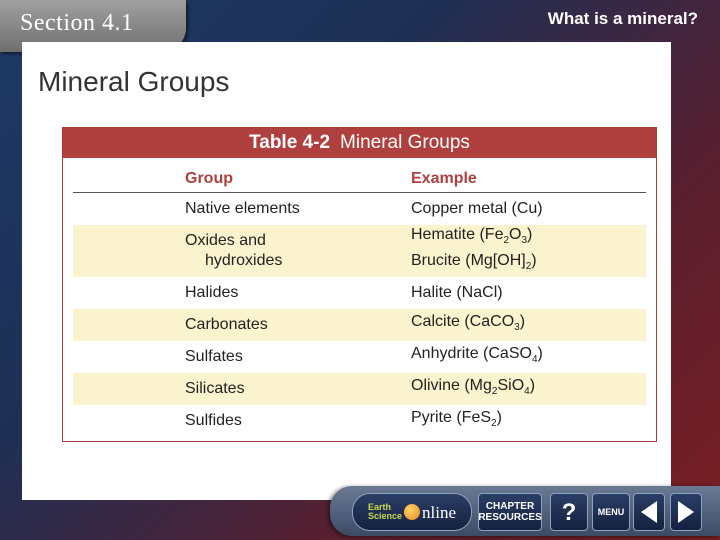 The image size is (720, 540). I want to click on earth-science-online-button: Earth Science nline, so click(412, 512).